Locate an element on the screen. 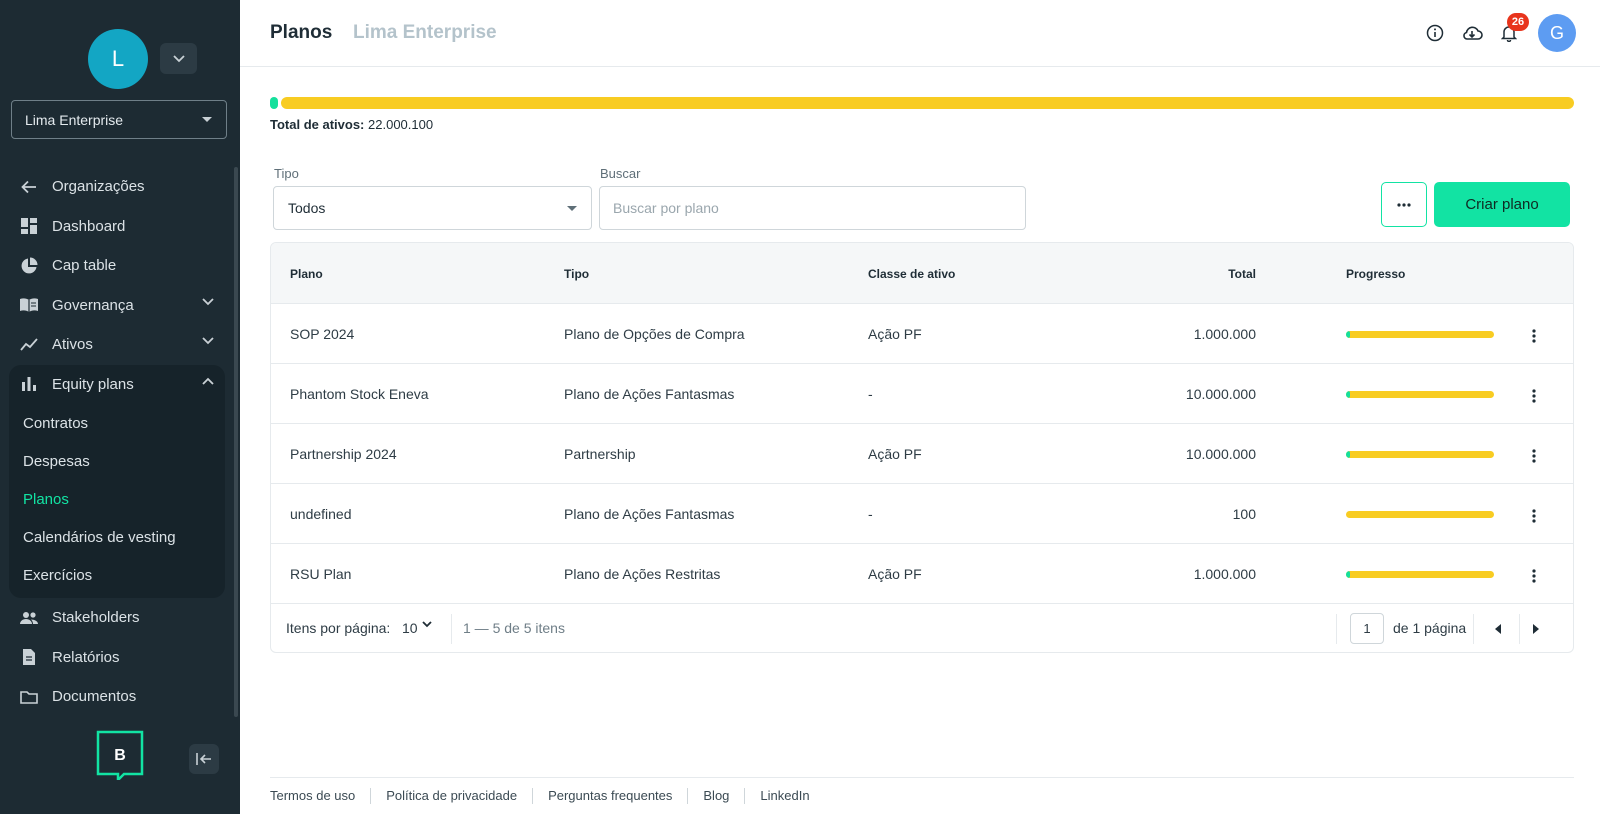 Image resolution: width=1600 pixels, height=814 pixels. sidebar-item-governanca: Governança is located at coordinates (118, 306).